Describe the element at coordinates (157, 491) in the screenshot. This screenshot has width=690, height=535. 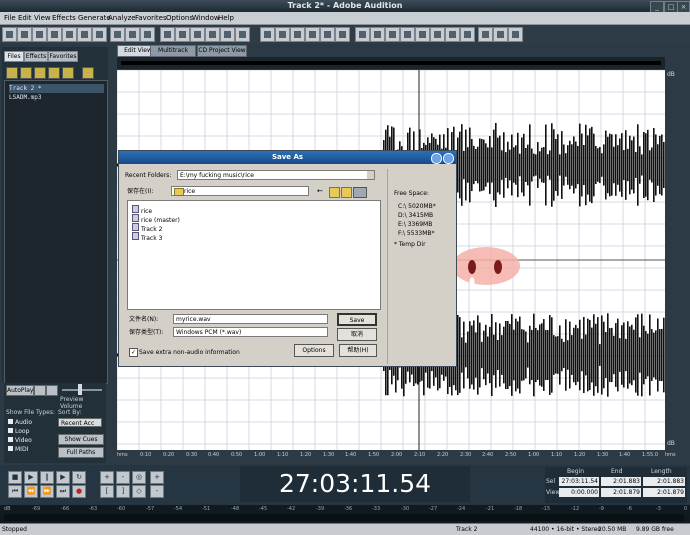
I see `zoom-out-vertical-icon: -` at that location.